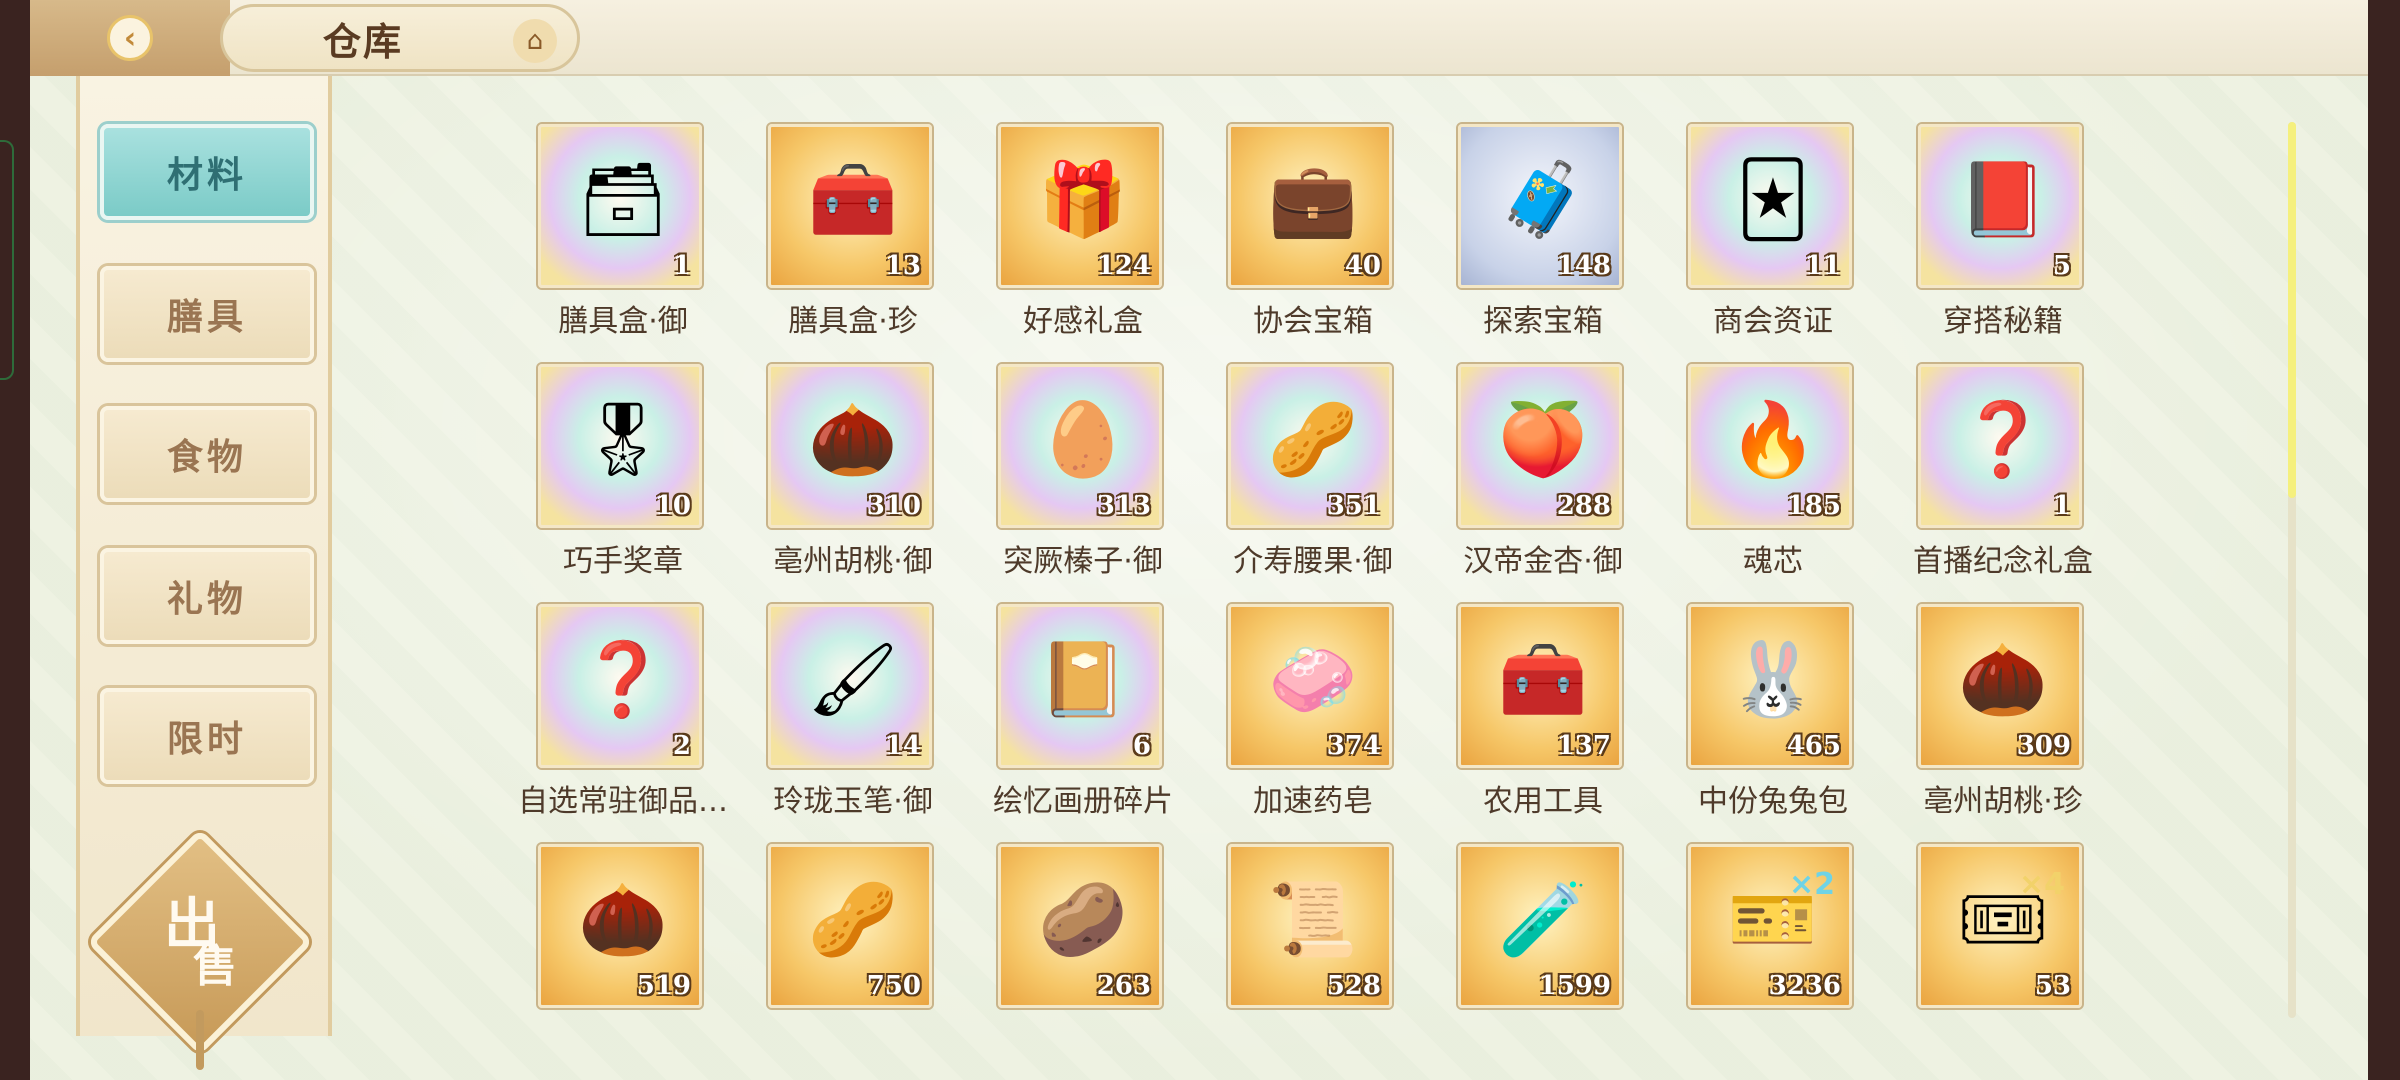 This screenshot has width=2400, height=1080. I want to click on item-tile: 🥔 263, so click(1080, 926).